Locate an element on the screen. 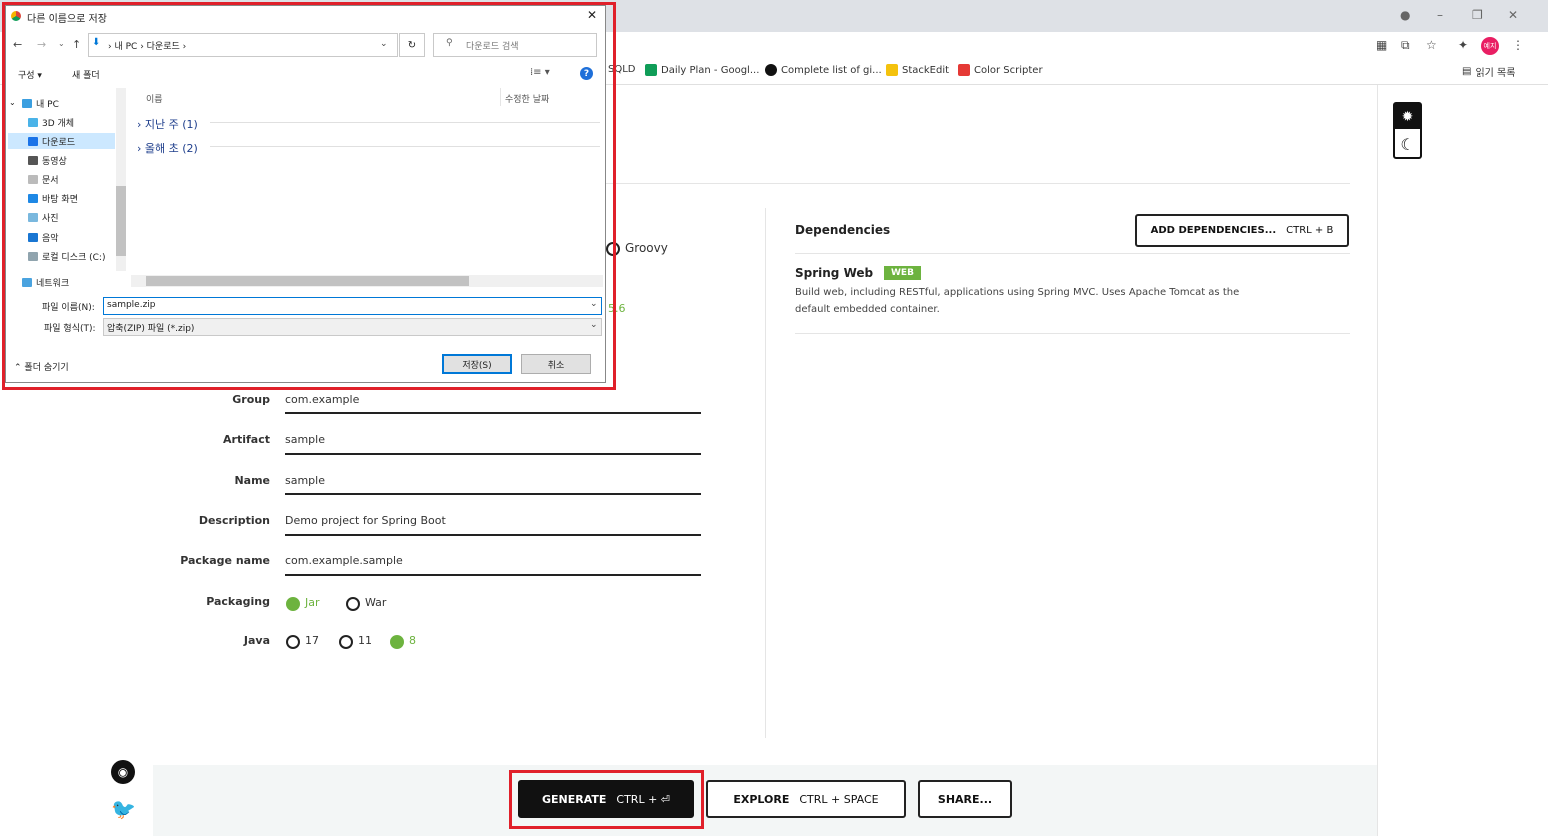  bookmark-color-scripter: Color Scripter is located at coordinates (1000, 70).